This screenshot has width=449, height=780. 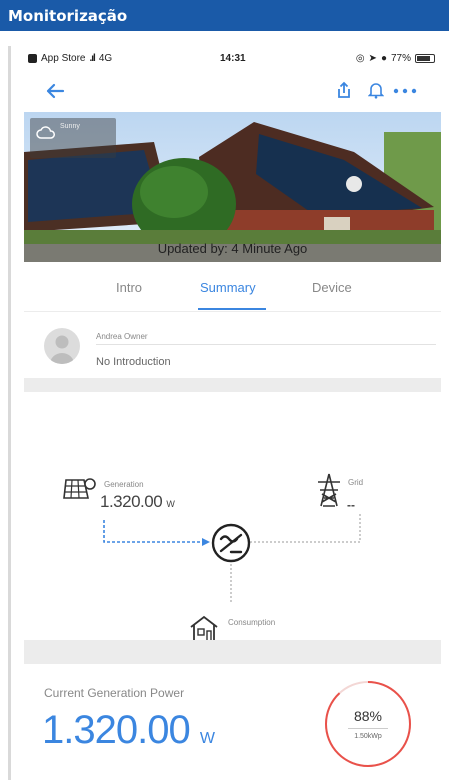 What do you see at coordinates (266, 344) in the screenshot?
I see `owner-divider` at bounding box center [266, 344].